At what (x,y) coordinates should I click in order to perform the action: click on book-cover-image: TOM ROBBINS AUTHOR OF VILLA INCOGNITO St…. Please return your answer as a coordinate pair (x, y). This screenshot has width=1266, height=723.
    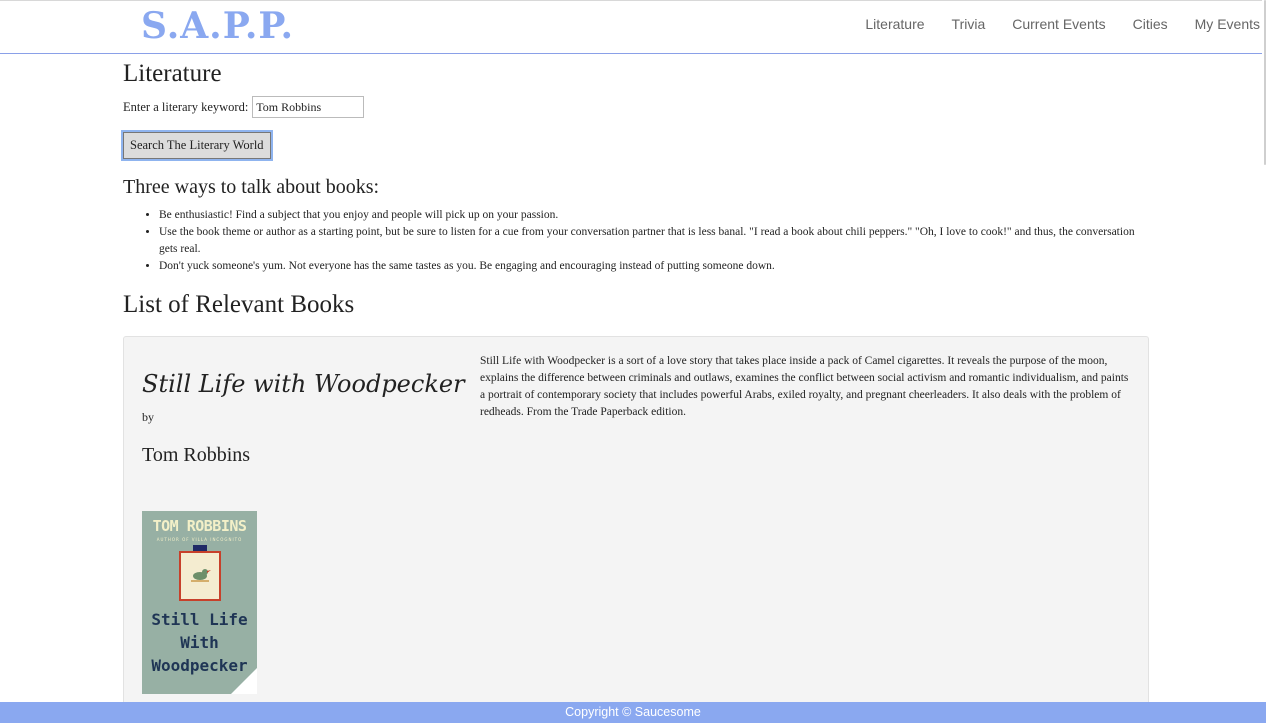
    Looking at the image, I should click on (199, 602).